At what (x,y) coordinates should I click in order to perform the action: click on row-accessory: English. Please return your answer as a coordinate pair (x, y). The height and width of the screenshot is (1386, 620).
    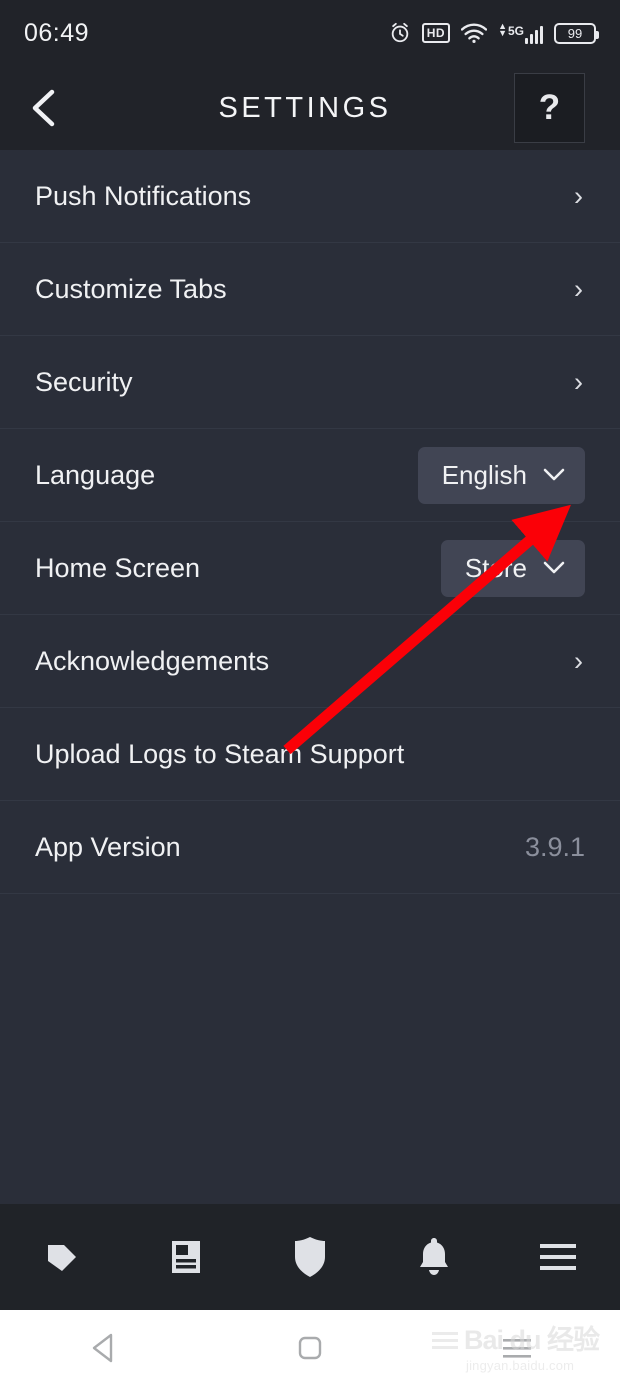
    Looking at the image, I should click on (501, 475).